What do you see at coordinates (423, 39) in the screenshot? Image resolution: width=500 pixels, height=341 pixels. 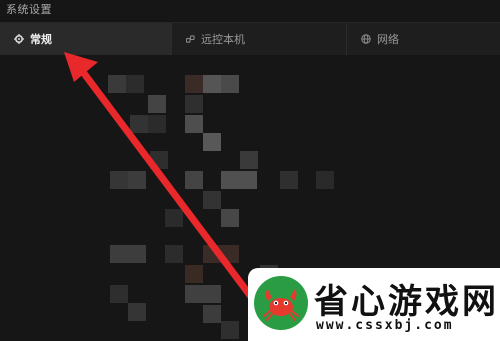 I see `tab-network: 网络` at bounding box center [423, 39].